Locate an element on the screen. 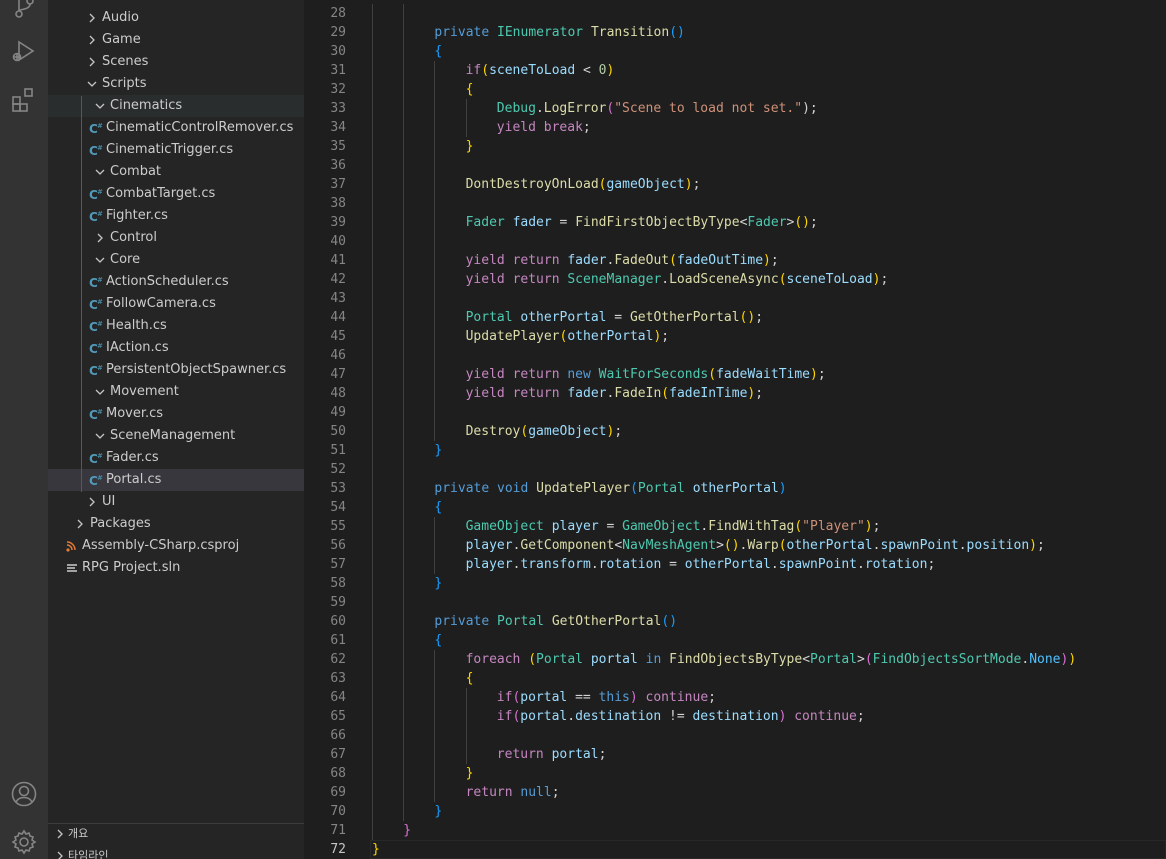 This screenshot has width=1166, height=859. tree-item-label: CinematicControlRemover.cs is located at coordinates (200, 127).